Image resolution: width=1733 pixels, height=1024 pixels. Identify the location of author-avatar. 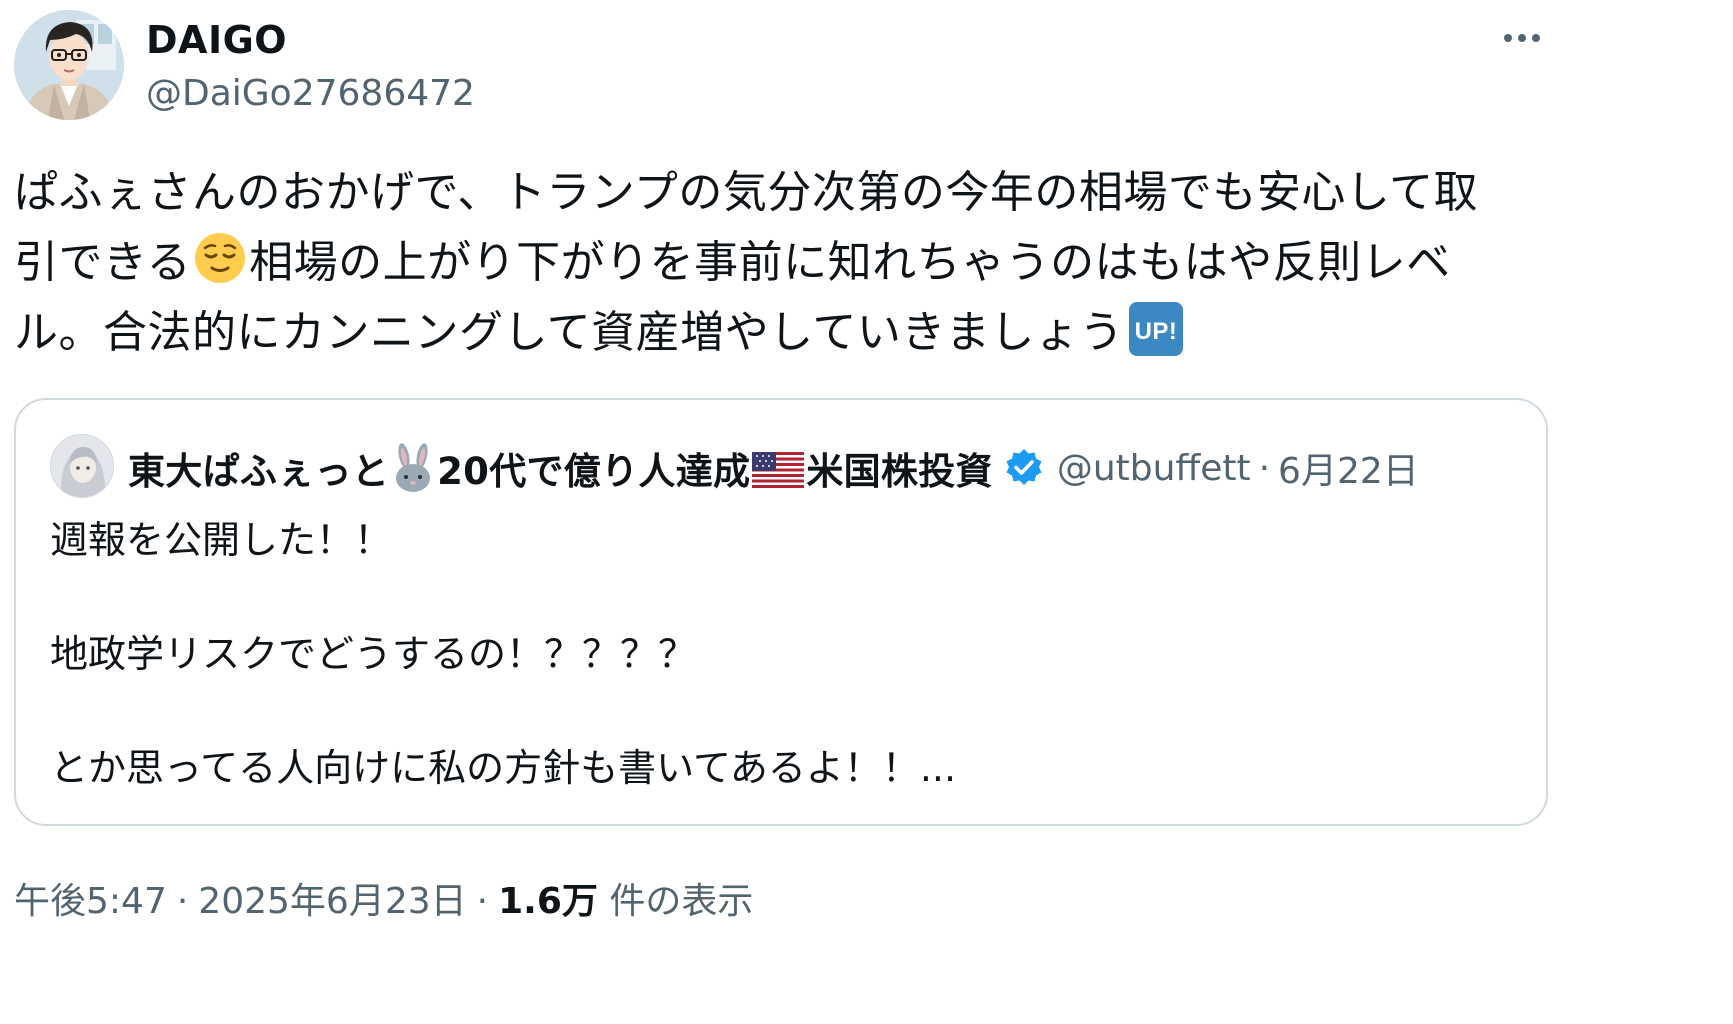
(69, 65).